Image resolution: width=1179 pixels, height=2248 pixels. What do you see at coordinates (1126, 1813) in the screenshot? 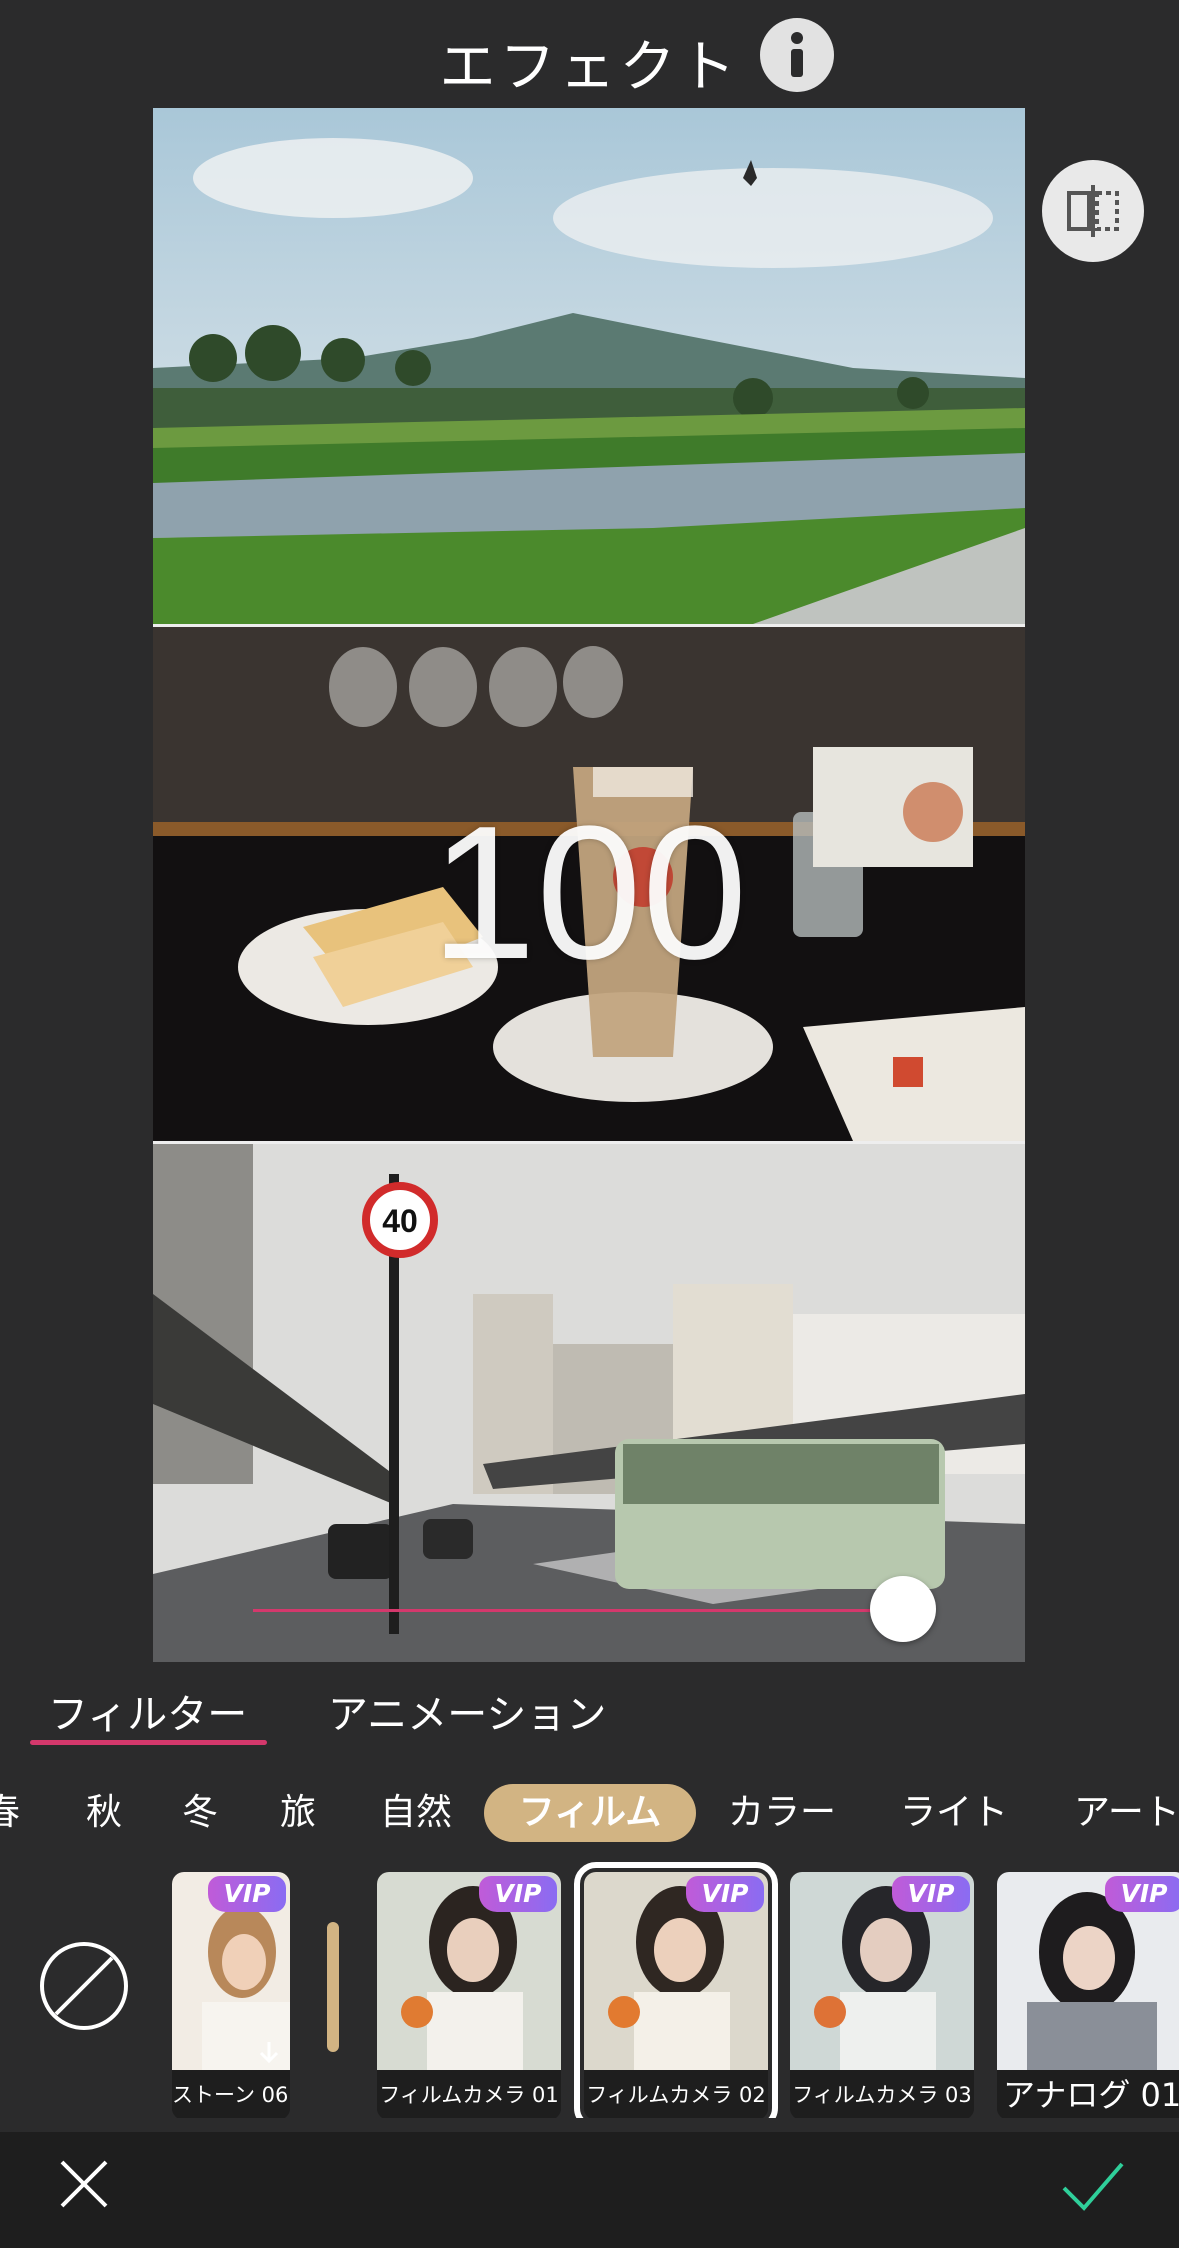
I see `category-art: アート` at bounding box center [1126, 1813].